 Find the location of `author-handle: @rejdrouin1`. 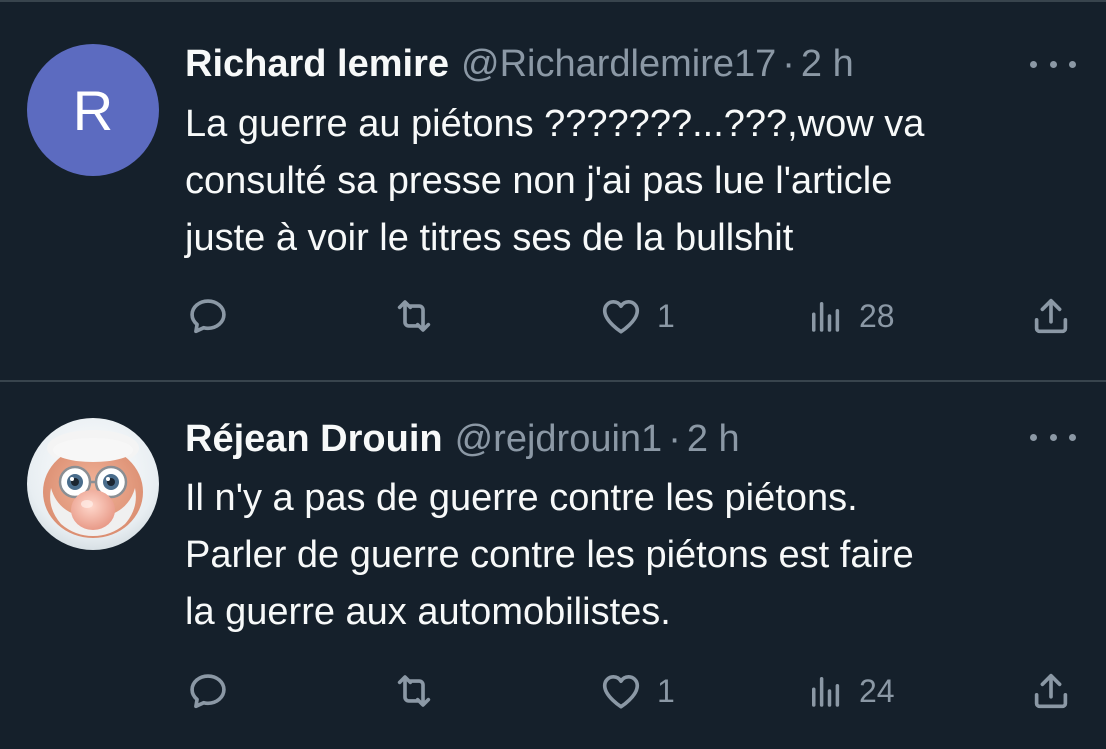

author-handle: @rejdrouin1 is located at coordinates (559, 439).